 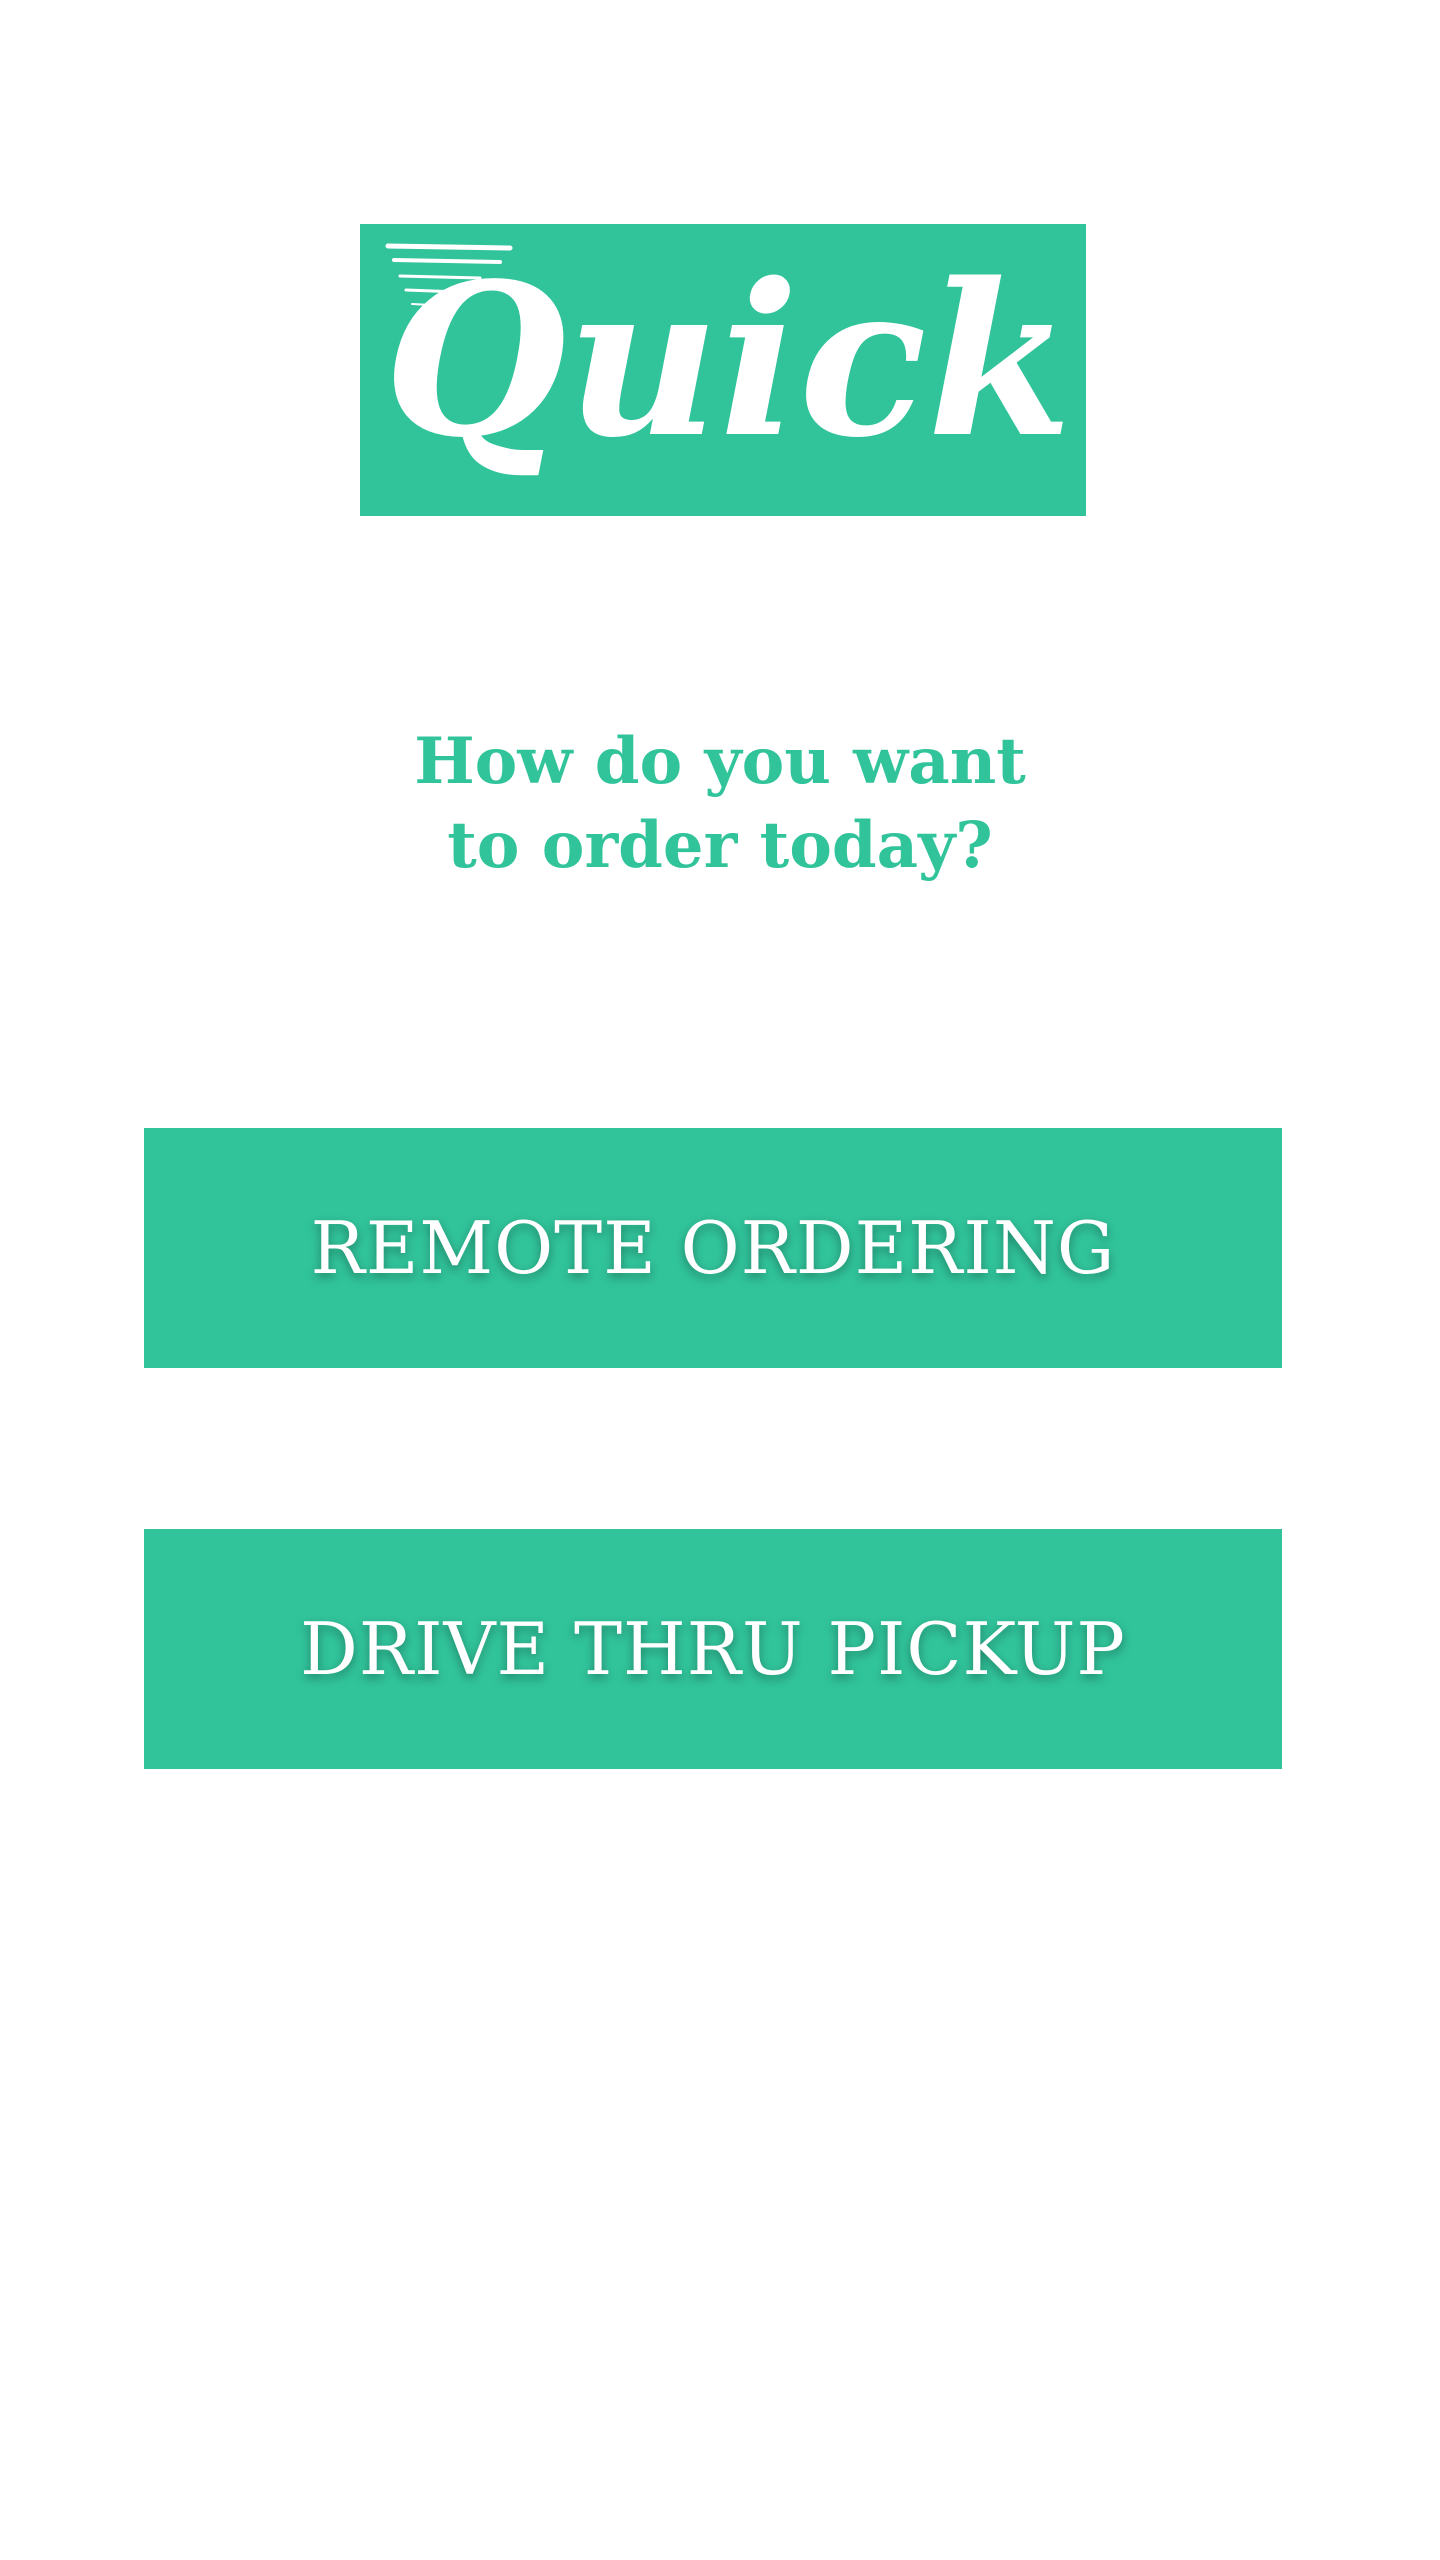 I want to click on page-title-line-2: to order today?, so click(x=720, y=845).